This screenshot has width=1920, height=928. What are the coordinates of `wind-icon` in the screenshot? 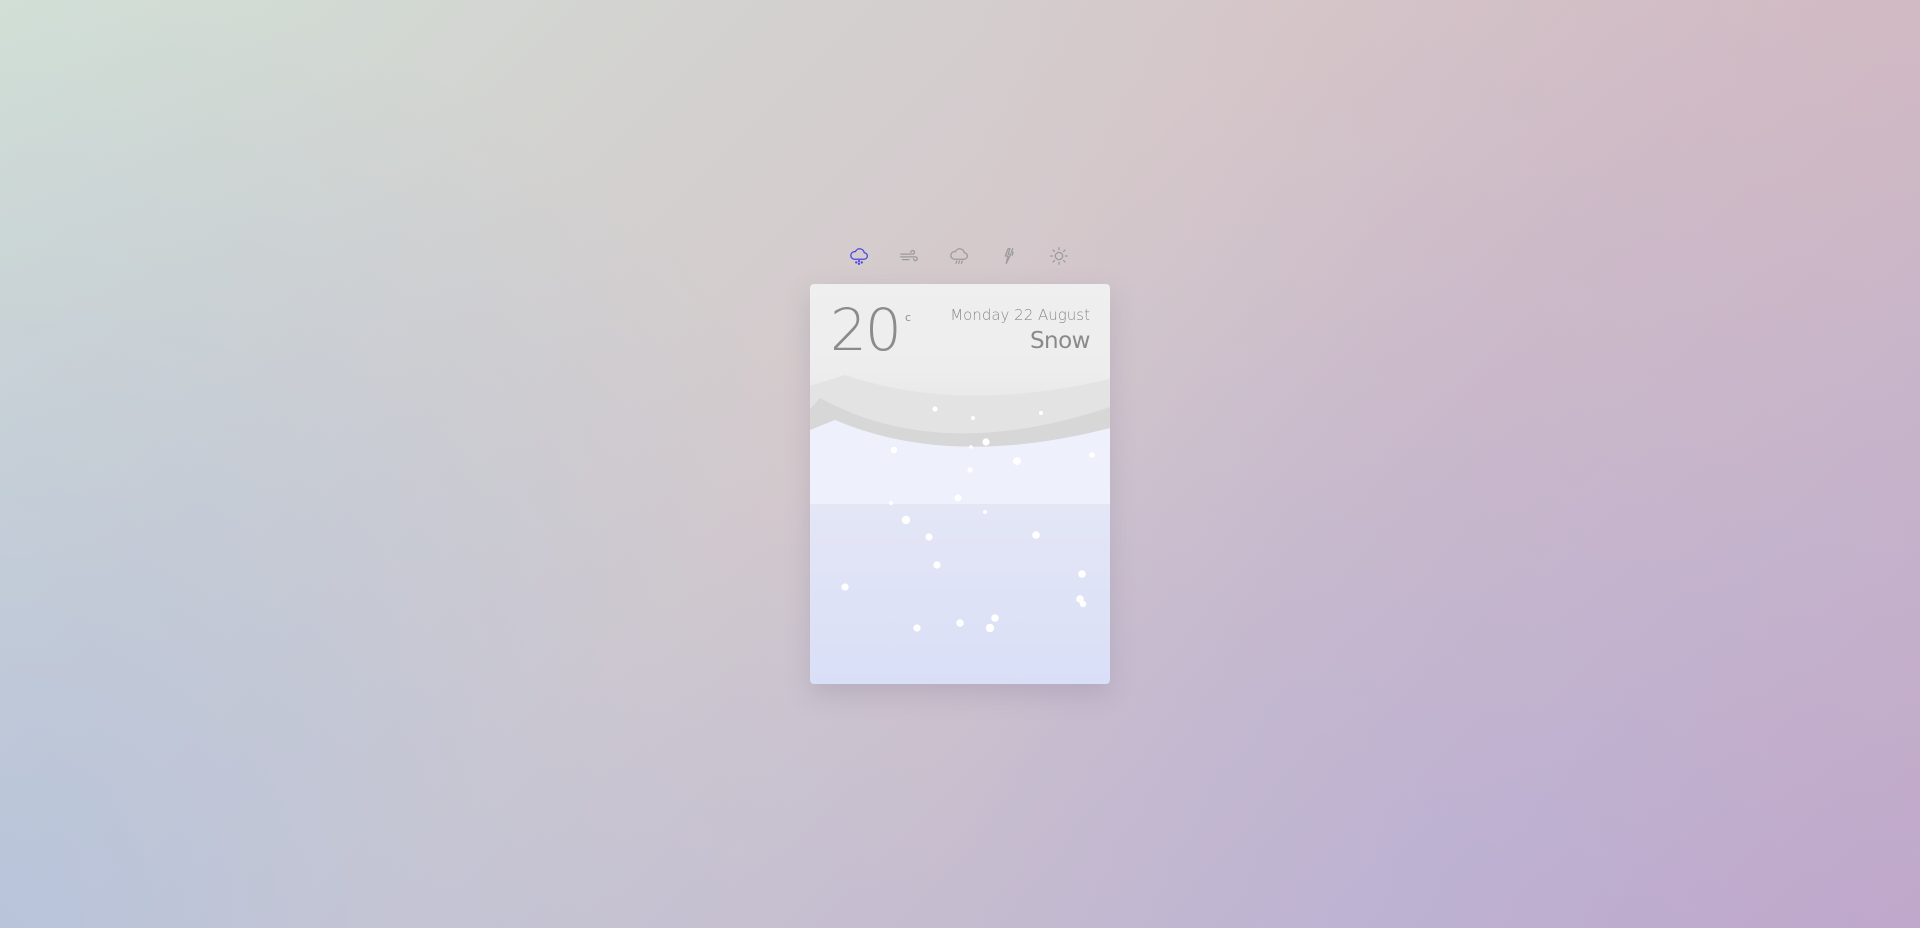 It's located at (908, 255).